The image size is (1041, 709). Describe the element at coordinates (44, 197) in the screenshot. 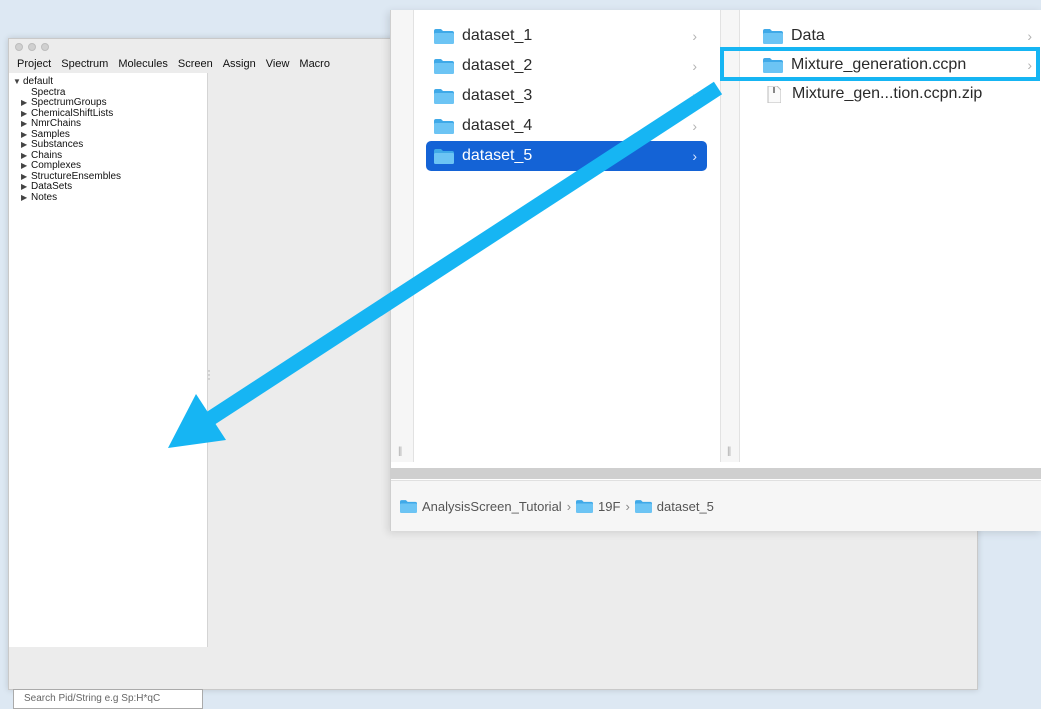

I see `tree-item-label: Notes` at that location.